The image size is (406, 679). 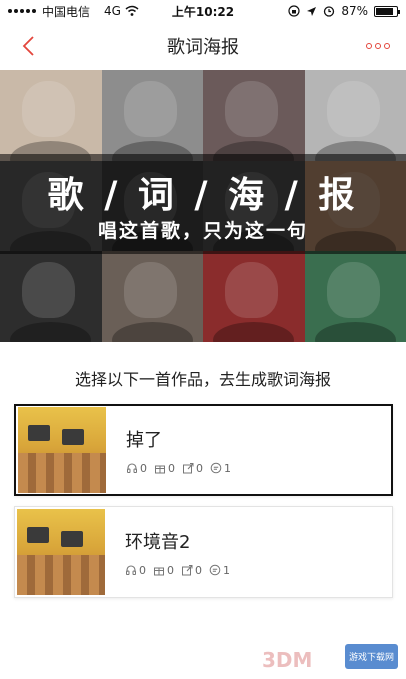 I want to click on watermark-text: 3DM, so click(x=287, y=660).